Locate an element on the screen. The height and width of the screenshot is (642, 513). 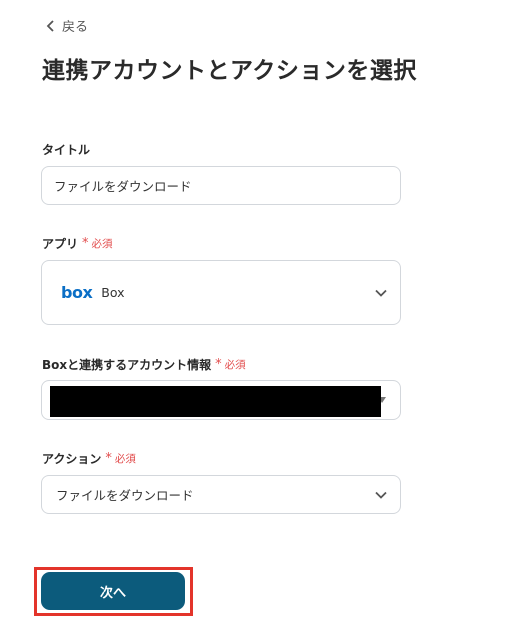
next-button: 次へ is located at coordinates (113, 591).